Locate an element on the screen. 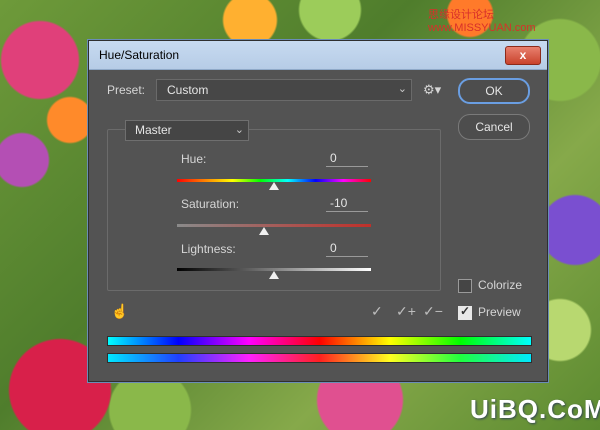 This screenshot has width=600, height=430. colorize-label: Colorize is located at coordinates (500, 285).